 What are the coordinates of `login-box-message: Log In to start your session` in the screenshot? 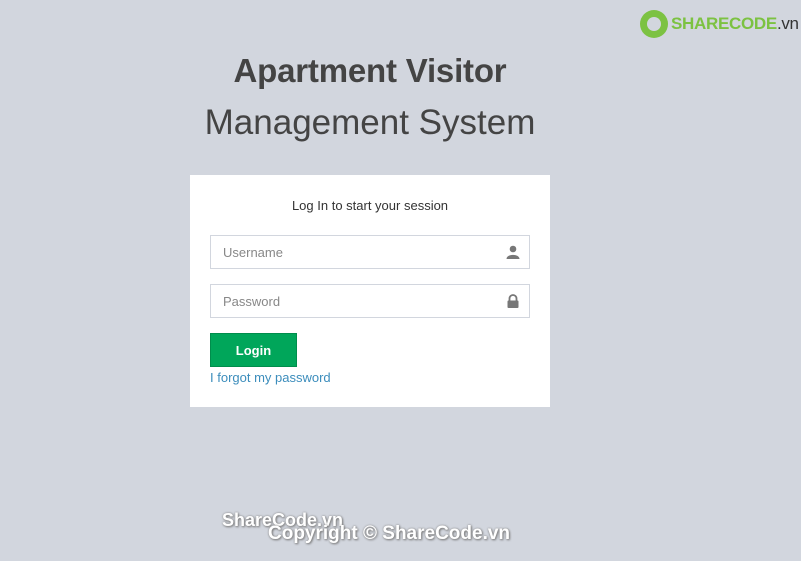 It's located at (370, 205).